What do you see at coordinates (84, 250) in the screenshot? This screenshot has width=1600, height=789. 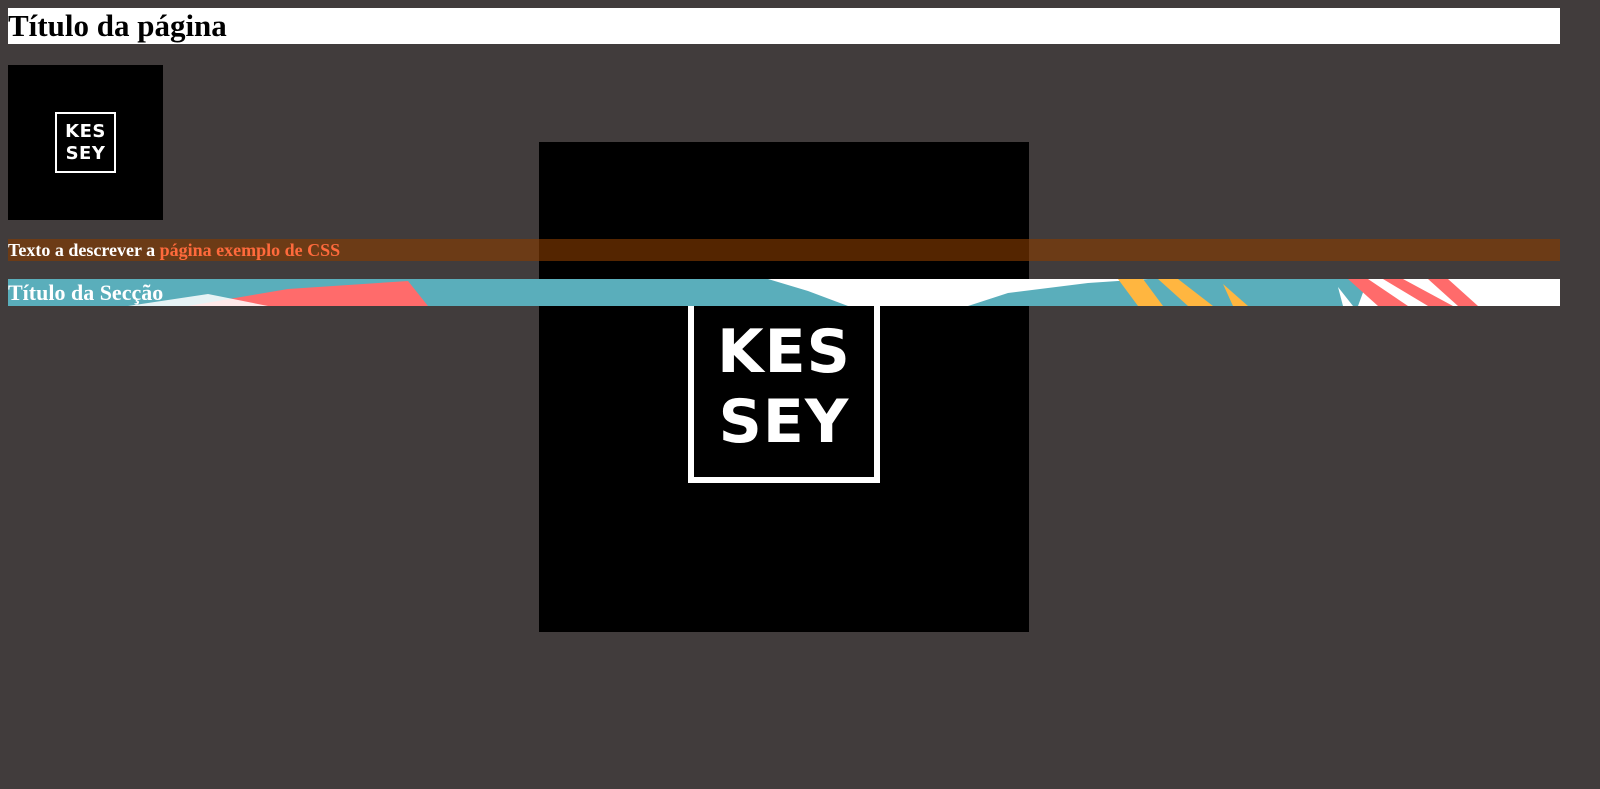 I see `description-text: Texto a descrever a` at bounding box center [84, 250].